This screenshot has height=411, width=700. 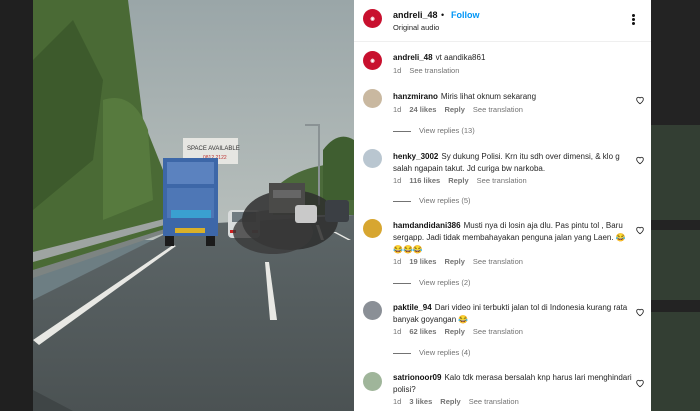 I want to click on more-horizontal-icon, so click(x=634, y=19).